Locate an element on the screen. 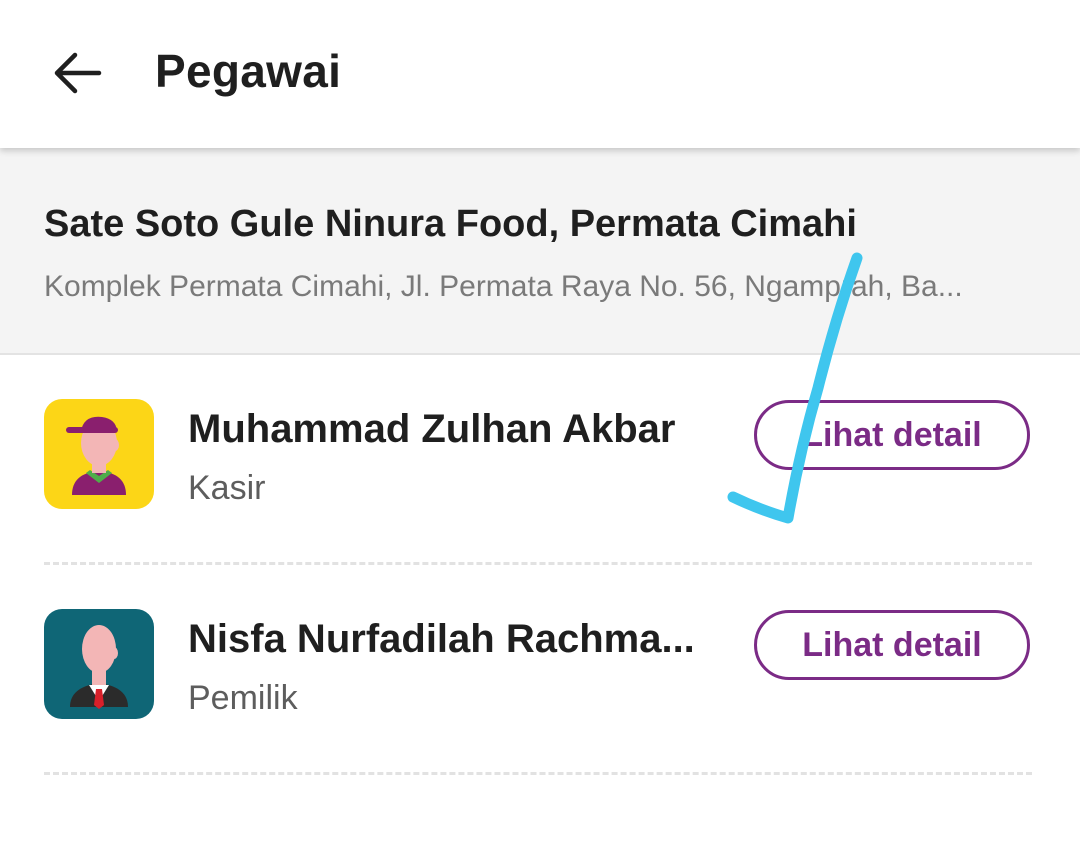  employee-role: Kasir is located at coordinates (227, 488).